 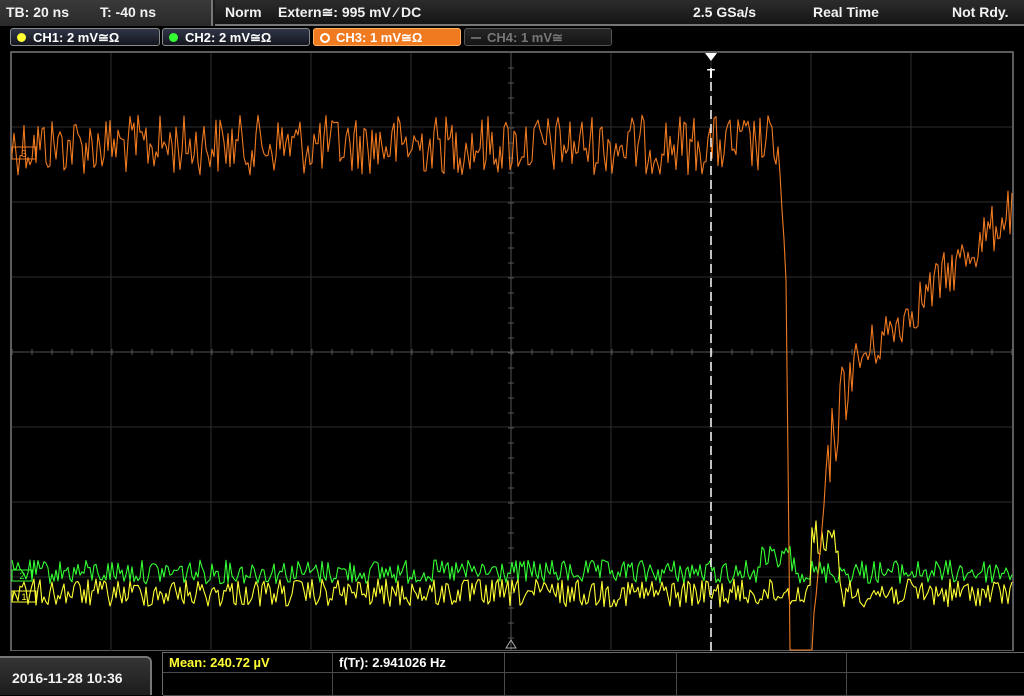 I want to click on ch2-label: CH2: 2 mV≅Ω, so click(x=228, y=37).